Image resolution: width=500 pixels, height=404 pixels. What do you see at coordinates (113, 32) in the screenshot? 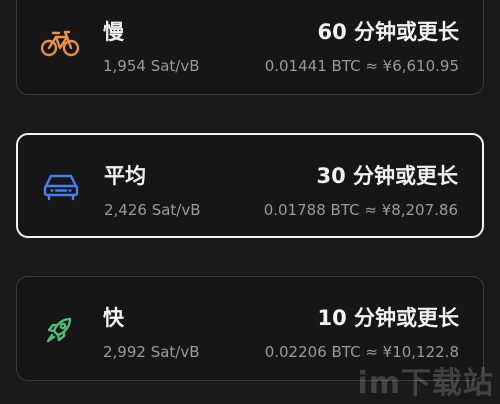
I see `option-label: 慢` at bounding box center [113, 32].